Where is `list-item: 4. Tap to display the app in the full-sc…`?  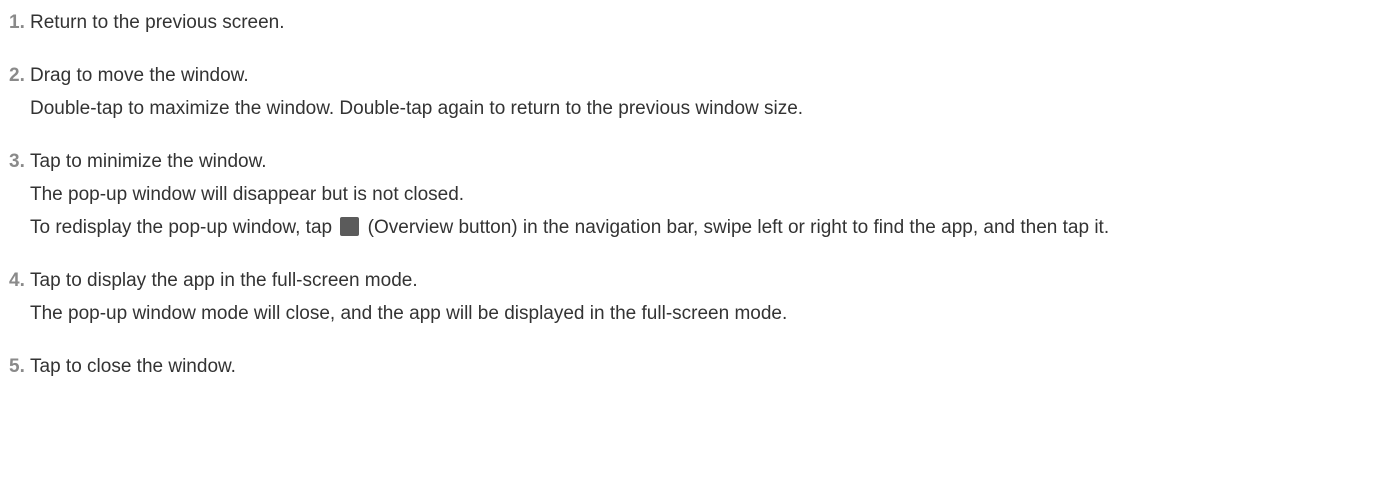
list-item: 4. Tap to display the app in the full-sc… is located at coordinates (701, 297).